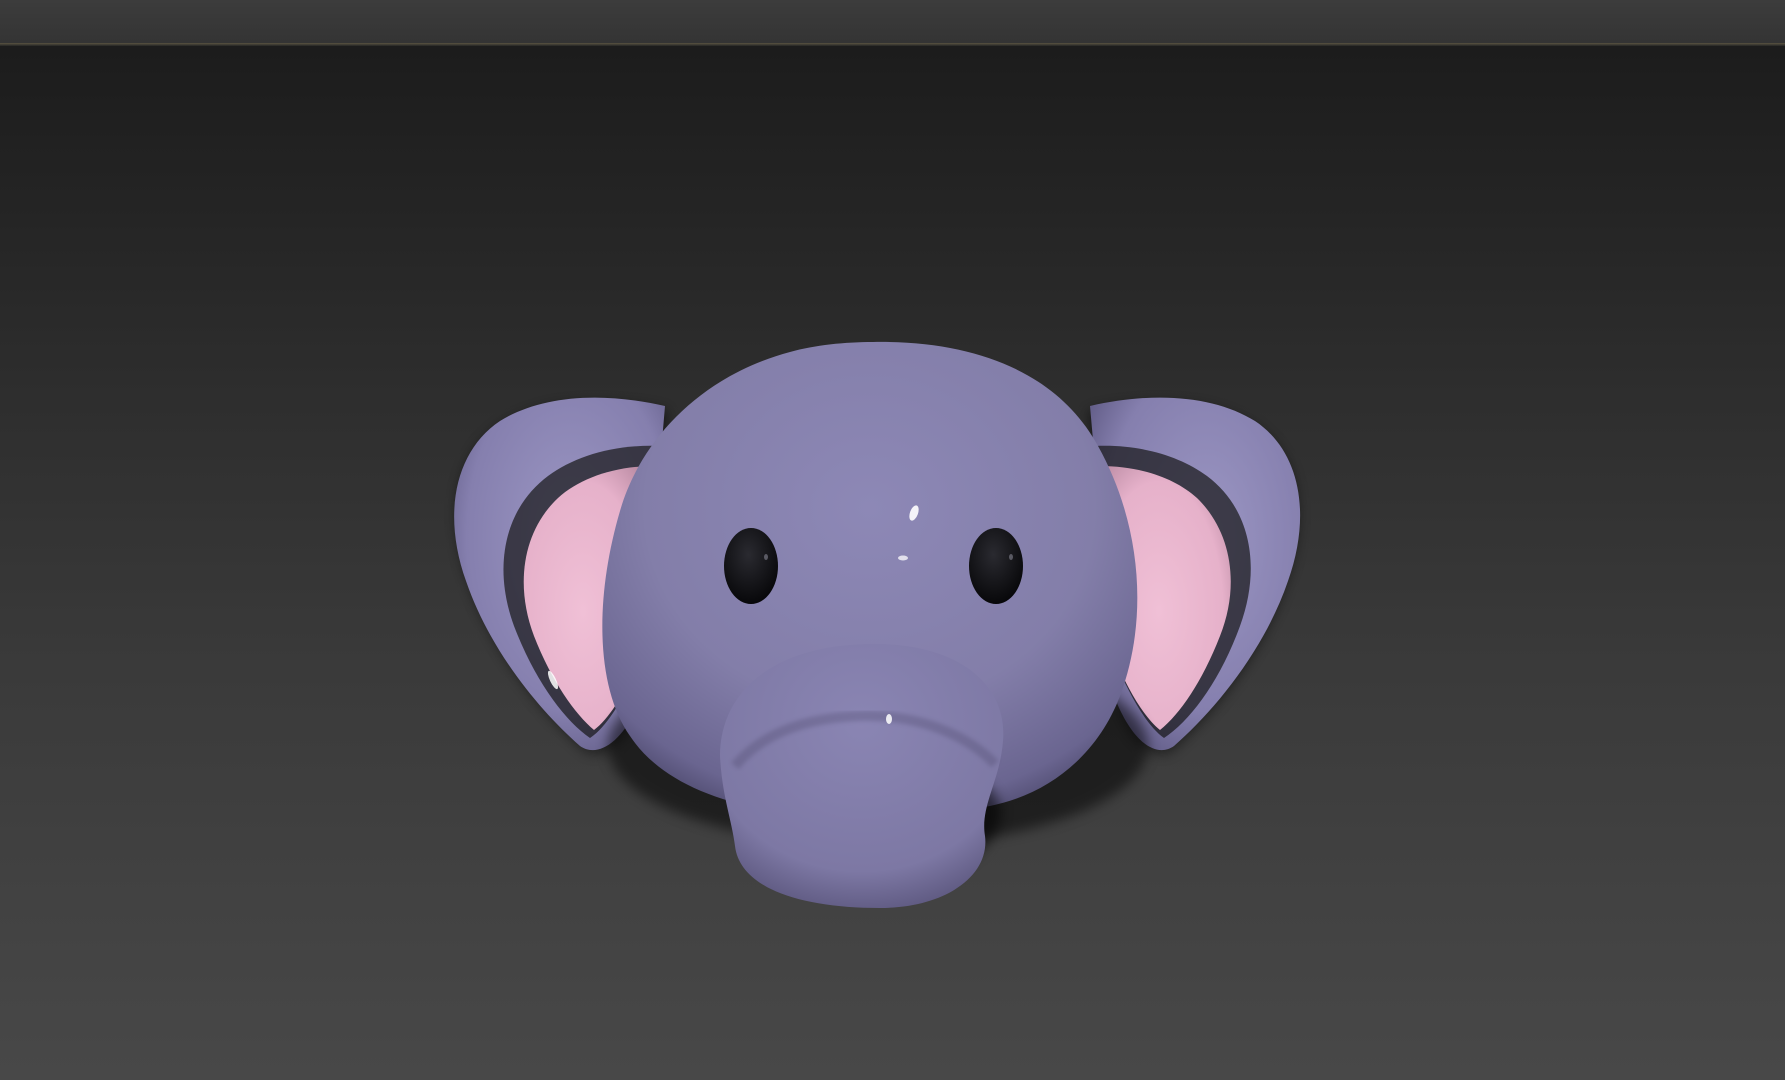 The width and height of the screenshot is (1785, 1080). Describe the element at coordinates (892, 21) in the screenshot. I see `top-toolbar` at that location.